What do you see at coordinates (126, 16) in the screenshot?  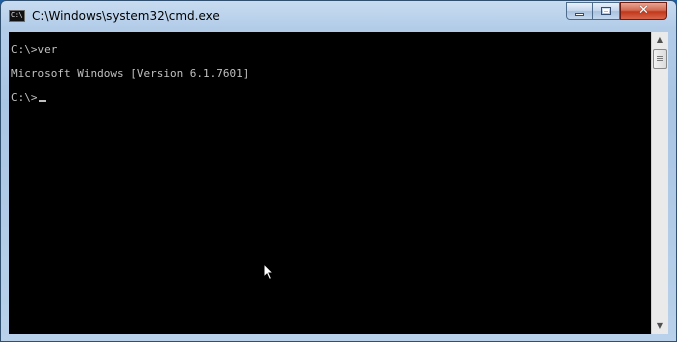 I see `window-title: C:\Windows\system32\cmd.exe` at bounding box center [126, 16].